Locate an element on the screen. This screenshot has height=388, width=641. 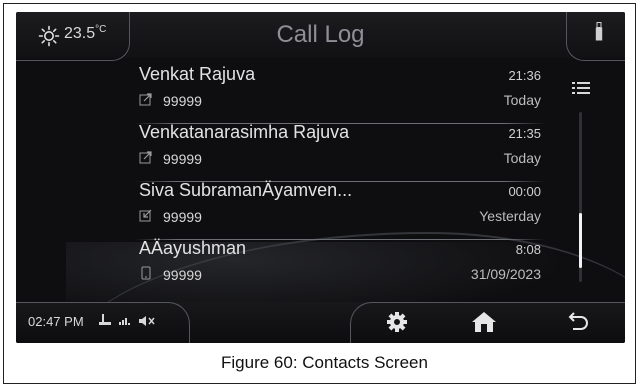
call-date: 31/09/2023 is located at coordinates (505, 274).